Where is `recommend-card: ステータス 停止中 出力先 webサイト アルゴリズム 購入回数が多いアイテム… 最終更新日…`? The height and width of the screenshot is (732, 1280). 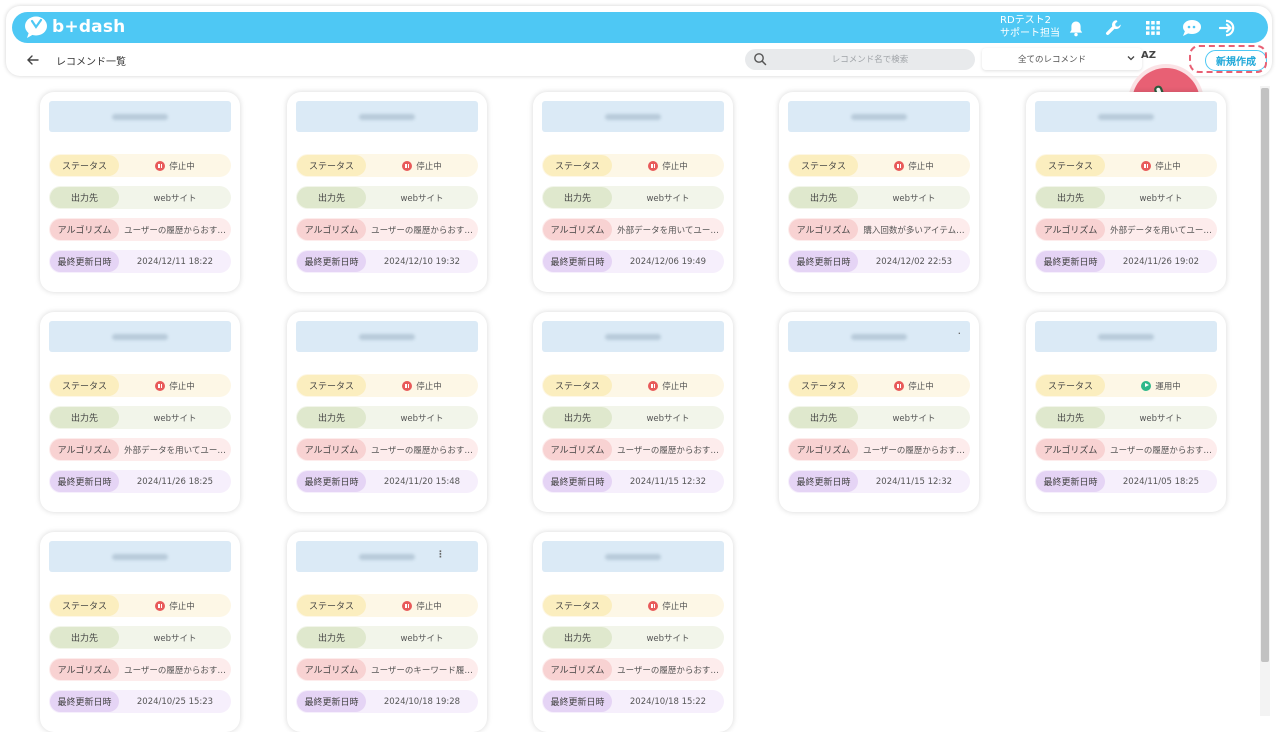 recommend-card: ステータス 停止中 出力先 webサイト アルゴリズム 購入回数が多いアイテム… 最終更新日… is located at coordinates (879, 192).